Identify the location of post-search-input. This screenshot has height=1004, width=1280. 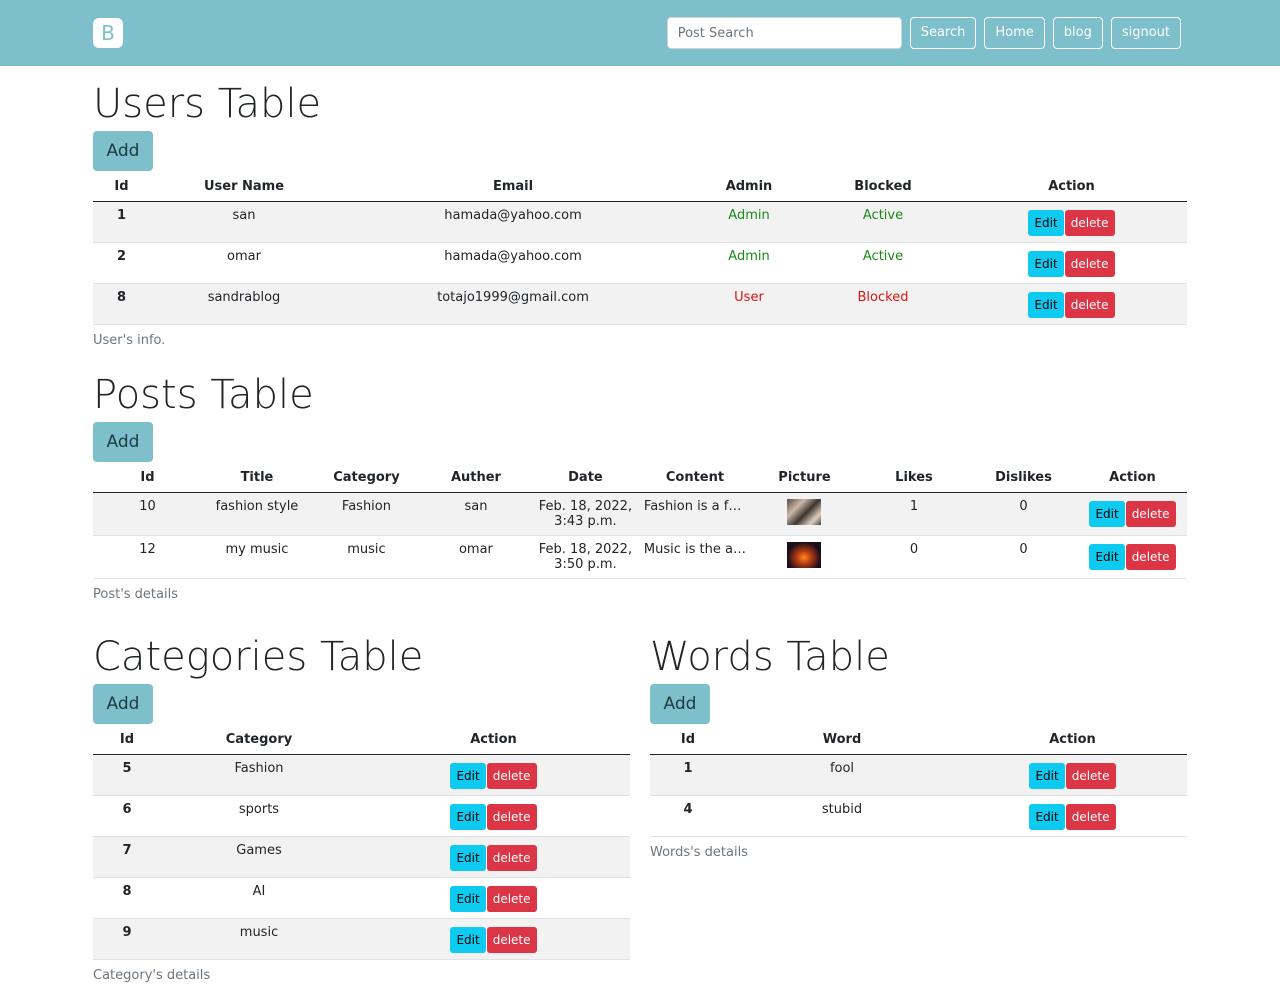
(784, 33).